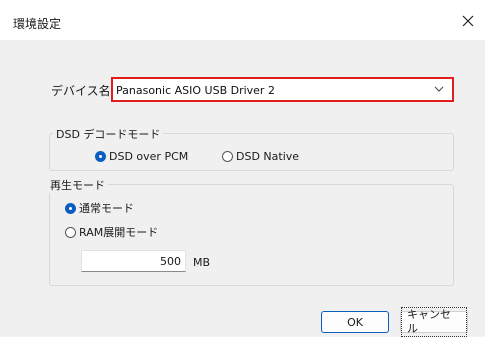  Describe the element at coordinates (282, 89) in the screenshot. I see `device-name-select: Panasonic ASIO USB Driver 2` at that location.